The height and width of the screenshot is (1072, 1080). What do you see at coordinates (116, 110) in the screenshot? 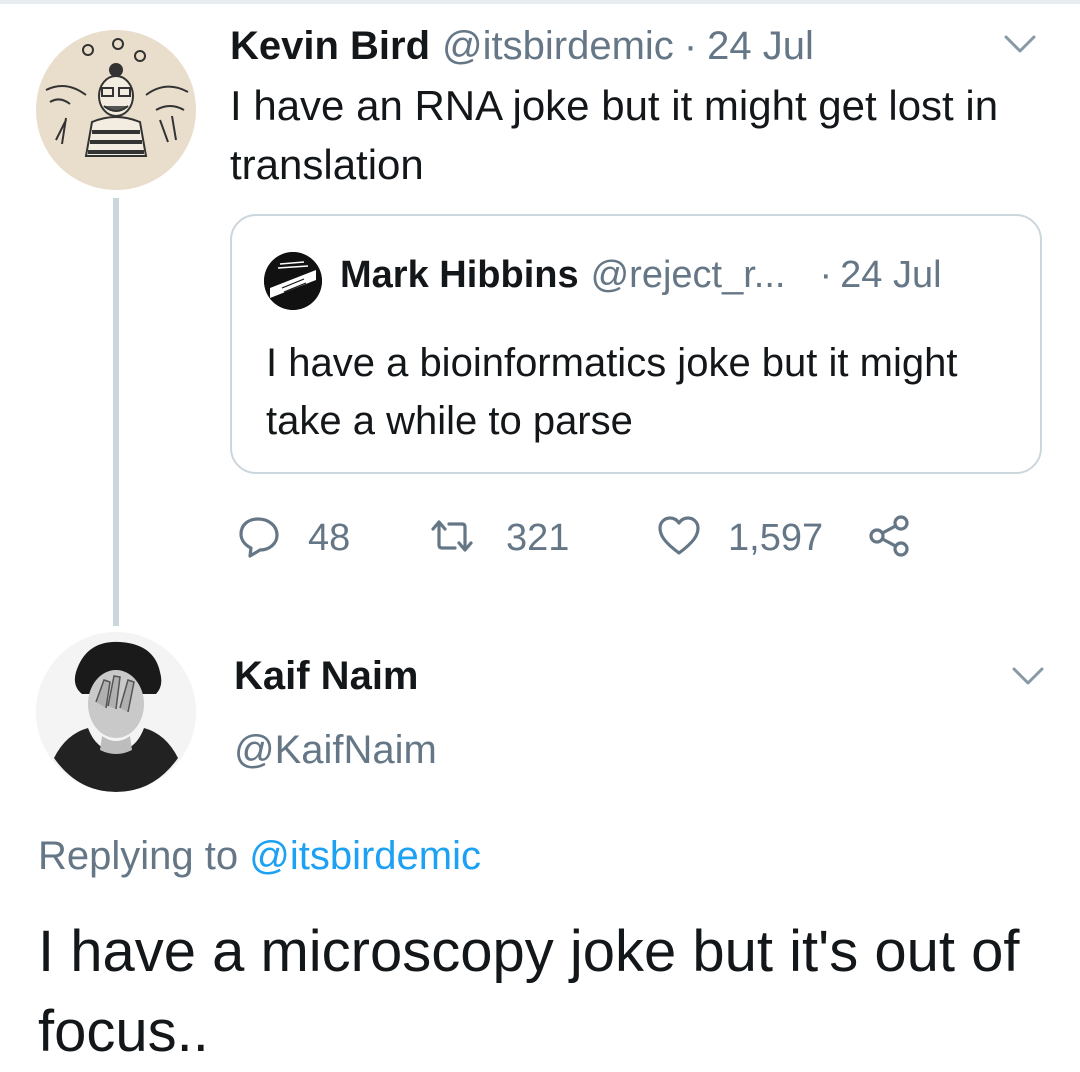
I see `kevin-bird-avatar` at bounding box center [116, 110].